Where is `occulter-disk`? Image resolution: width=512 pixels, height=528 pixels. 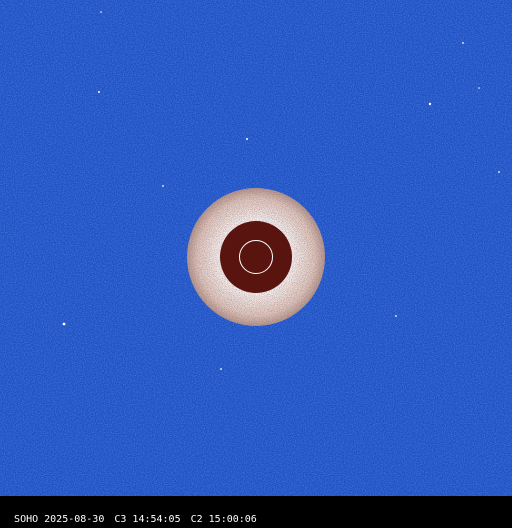
occulter-disk is located at coordinates (256, 257).